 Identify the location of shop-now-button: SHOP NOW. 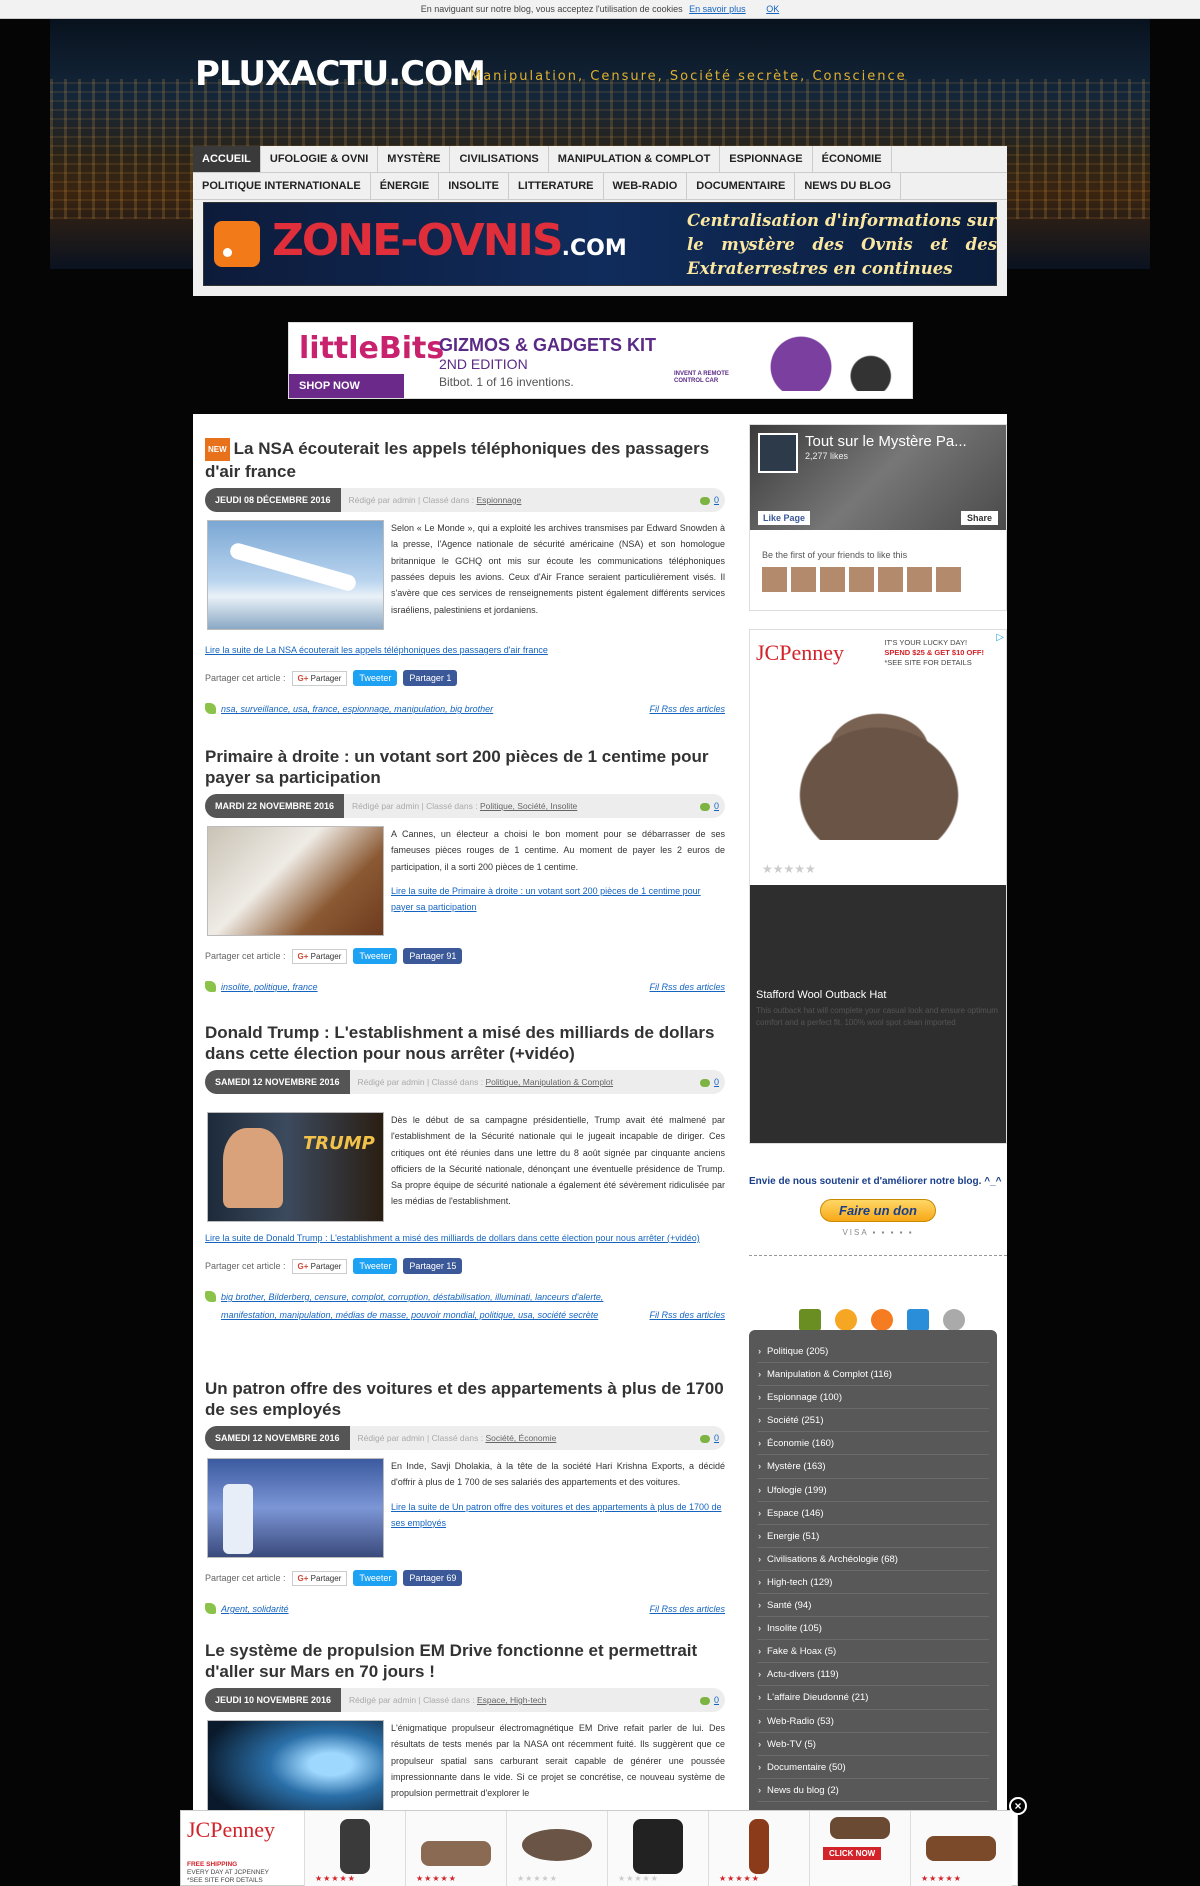
(346, 386).